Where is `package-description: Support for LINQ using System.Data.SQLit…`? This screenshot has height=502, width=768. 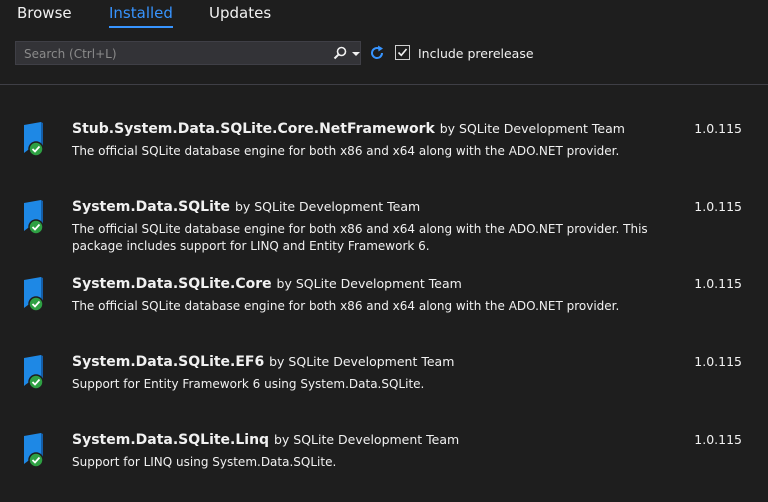 package-description: Support for LINQ using System.Data.SQLit… is located at coordinates (204, 462).